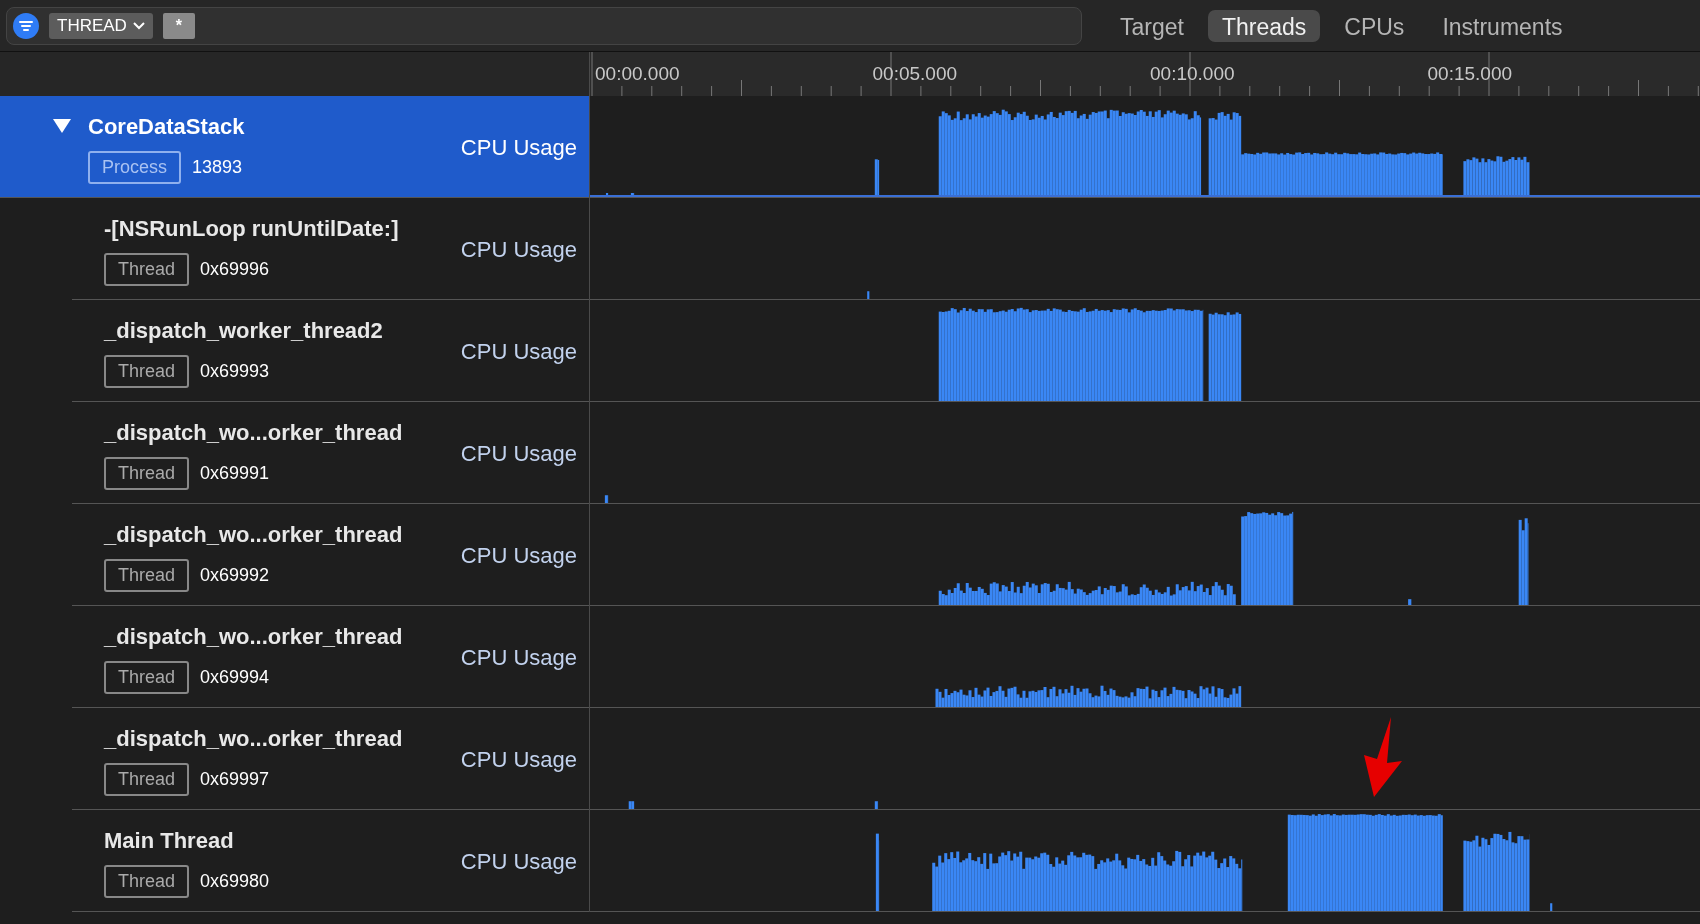 The image size is (1700, 924). I want to click on track-id: 0x69994, so click(235, 677).